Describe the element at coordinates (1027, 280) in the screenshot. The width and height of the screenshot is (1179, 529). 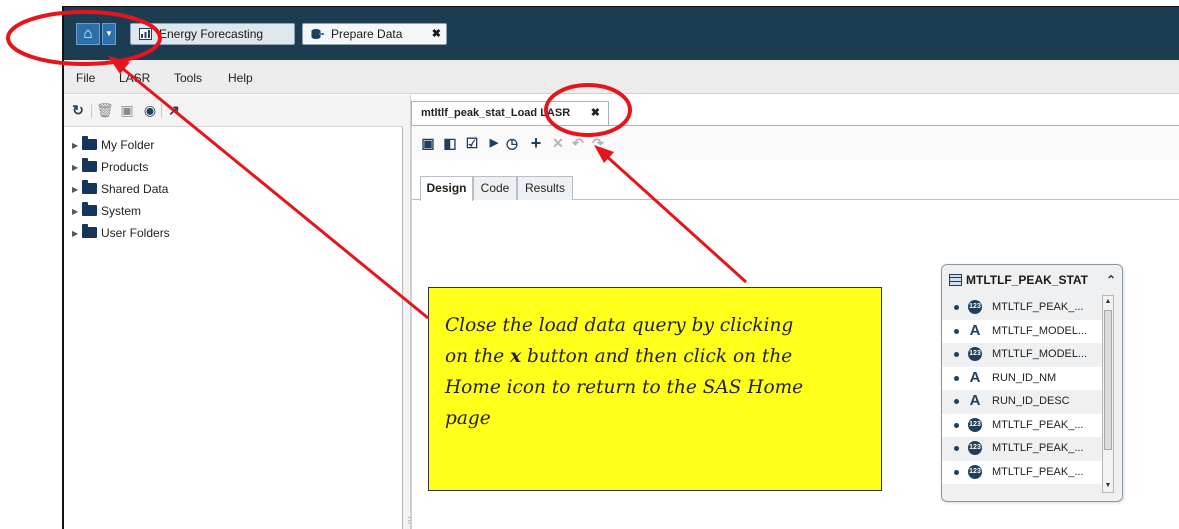
I see `table-node-title: MTLTLF_PEAK_STAT` at that location.